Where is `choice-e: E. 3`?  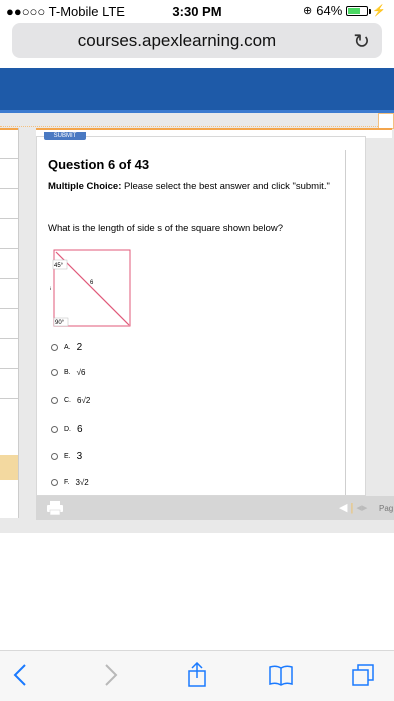 choice-e: E. 3 is located at coordinates (66, 456).